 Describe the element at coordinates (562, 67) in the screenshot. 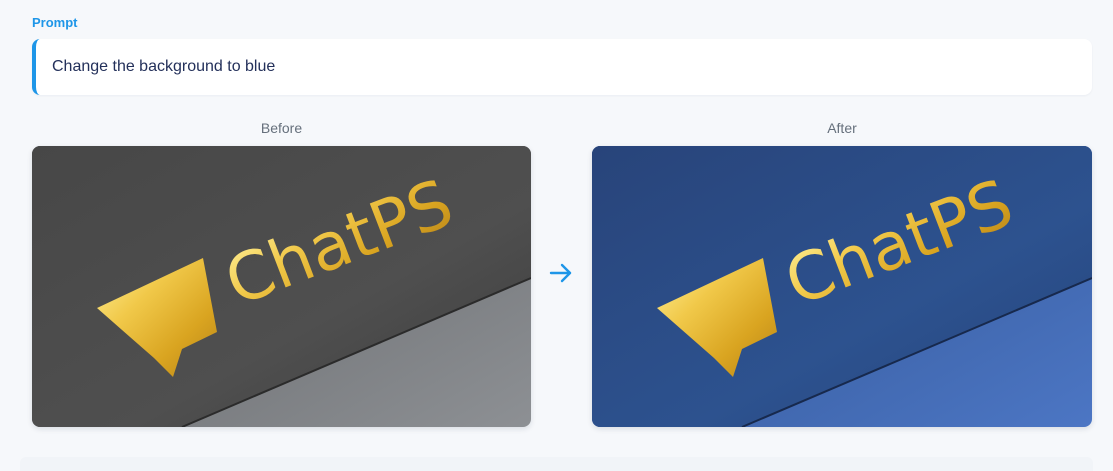

I see `prompt-box: Change the background to blue` at that location.